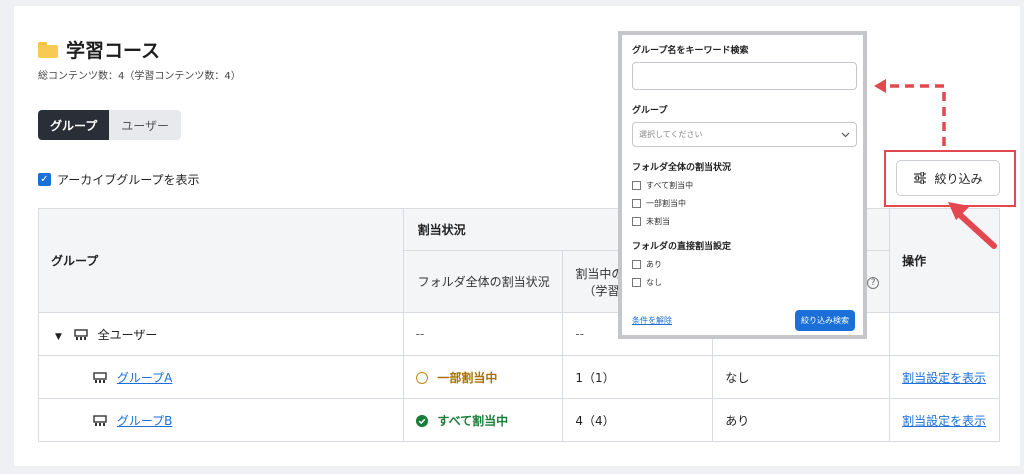 This screenshot has width=1024, height=474. Describe the element at coordinates (801, 420) in the screenshot. I see `direct-setting: あり` at that location.